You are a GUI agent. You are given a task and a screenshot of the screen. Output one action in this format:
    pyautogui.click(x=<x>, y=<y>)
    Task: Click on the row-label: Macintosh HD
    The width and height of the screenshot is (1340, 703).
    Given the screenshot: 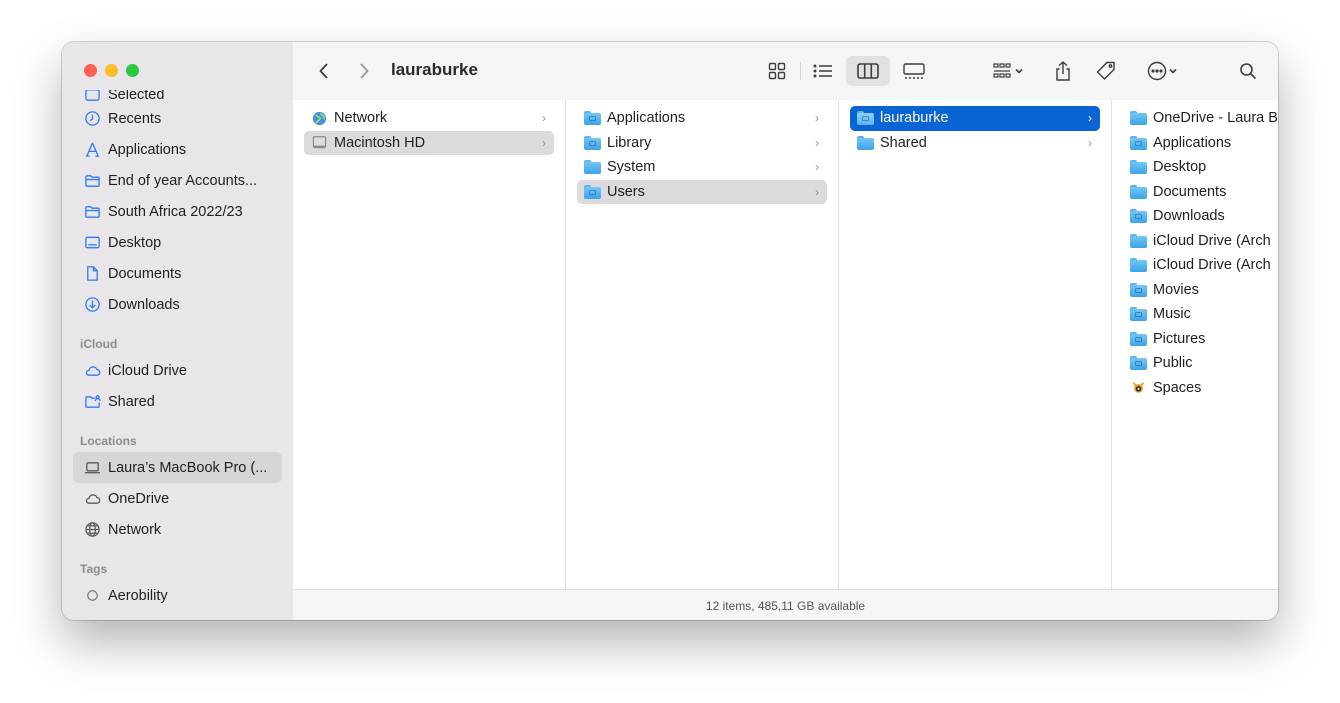 What is the action you would take?
    pyautogui.click(x=380, y=142)
    